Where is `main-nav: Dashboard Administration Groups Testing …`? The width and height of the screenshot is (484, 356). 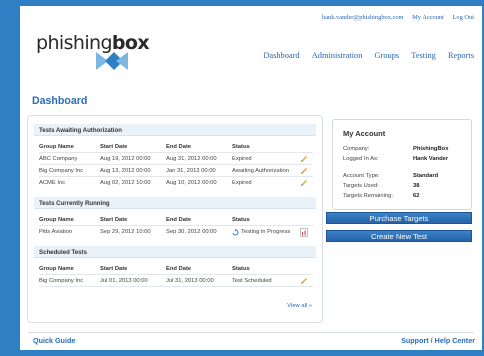 main-nav: Dashboard Administration Groups Testing … is located at coordinates (363, 55).